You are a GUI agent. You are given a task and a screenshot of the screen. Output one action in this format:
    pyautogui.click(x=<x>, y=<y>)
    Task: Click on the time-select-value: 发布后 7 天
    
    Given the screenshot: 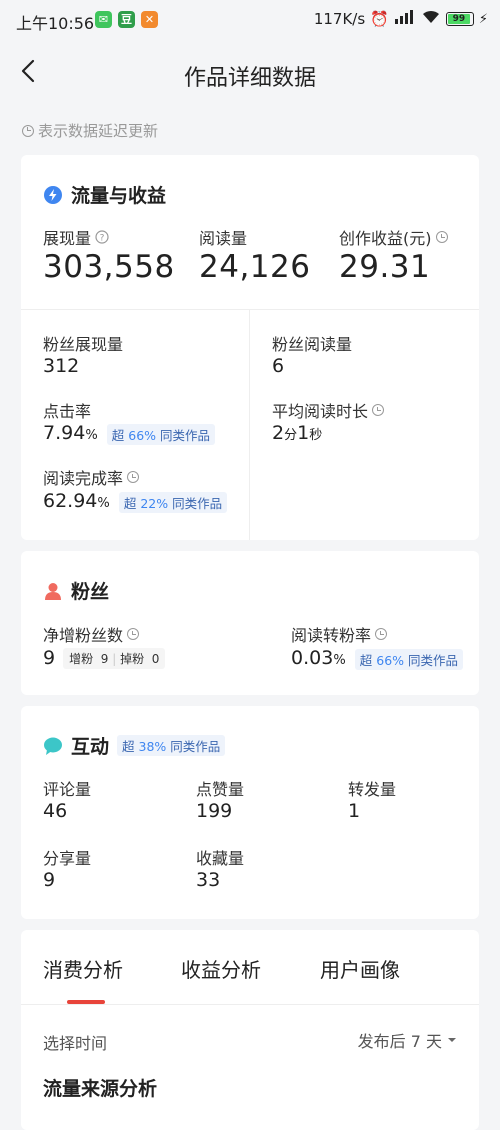 What is the action you would take?
    pyautogui.click(x=399, y=1041)
    